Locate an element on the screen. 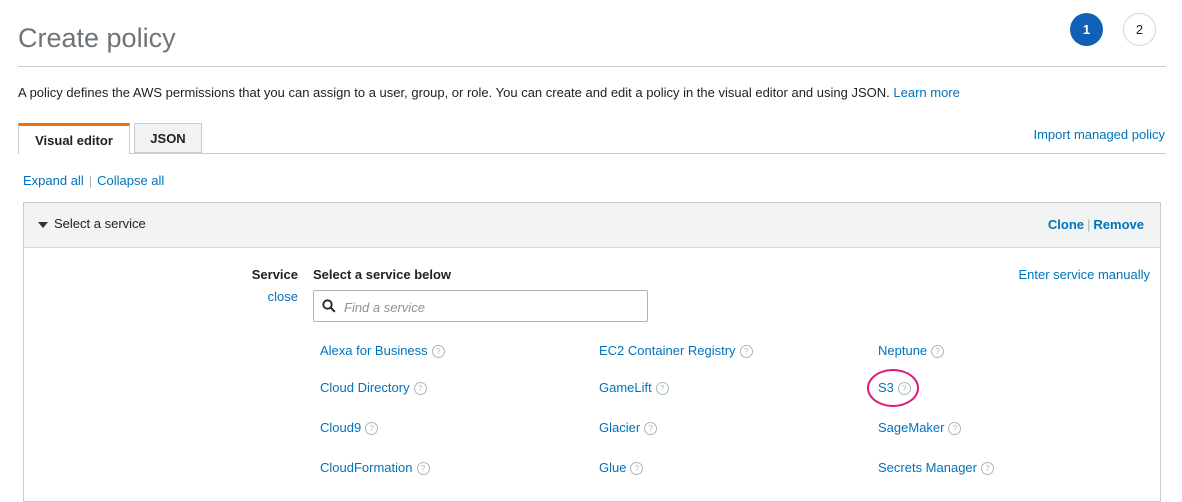 Image resolution: width=1182 pixels, height=502 pixels. step-2-indicator: 2 is located at coordinates (1139, 29).